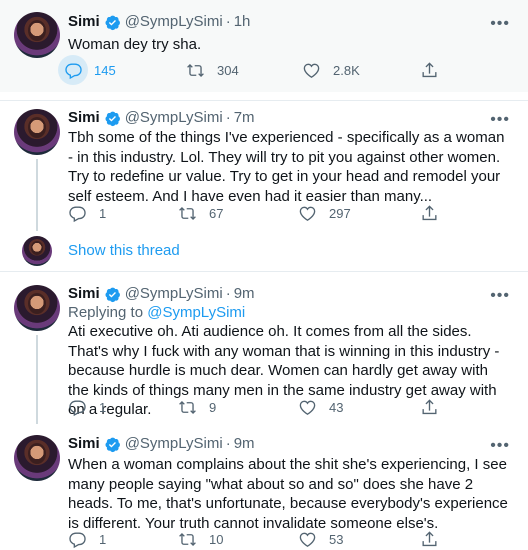 The width and height of the screenshot is (528, 550). What do you see at coordinates (213, 407) in the screenshot?
I see `retweet-count: 9` at bounding box center [213, 407].